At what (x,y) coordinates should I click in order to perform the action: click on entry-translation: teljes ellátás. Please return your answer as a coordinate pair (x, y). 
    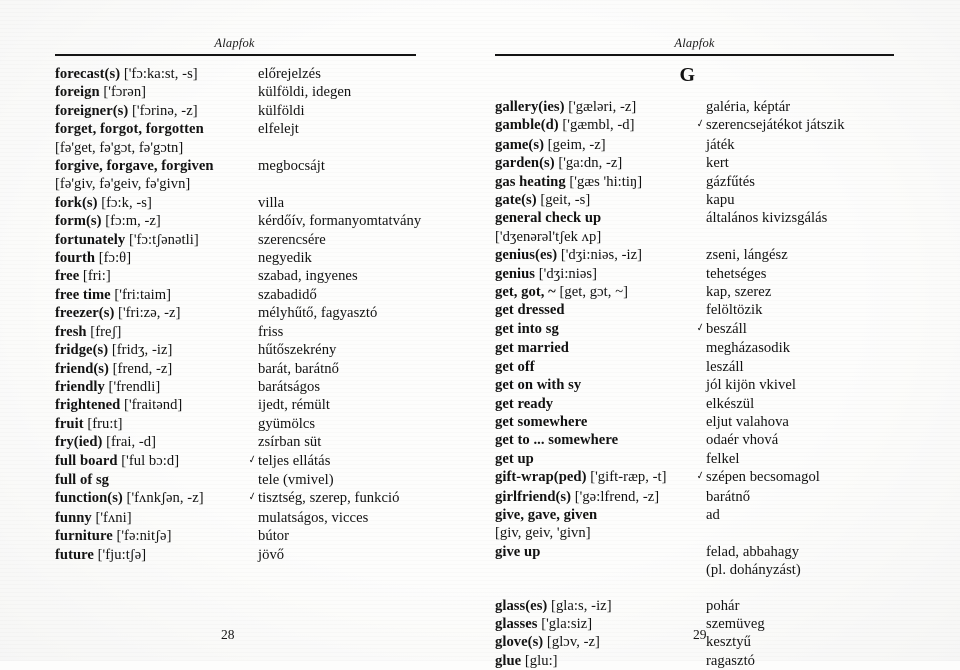
    Looking at the image, I should click on (294, 460).